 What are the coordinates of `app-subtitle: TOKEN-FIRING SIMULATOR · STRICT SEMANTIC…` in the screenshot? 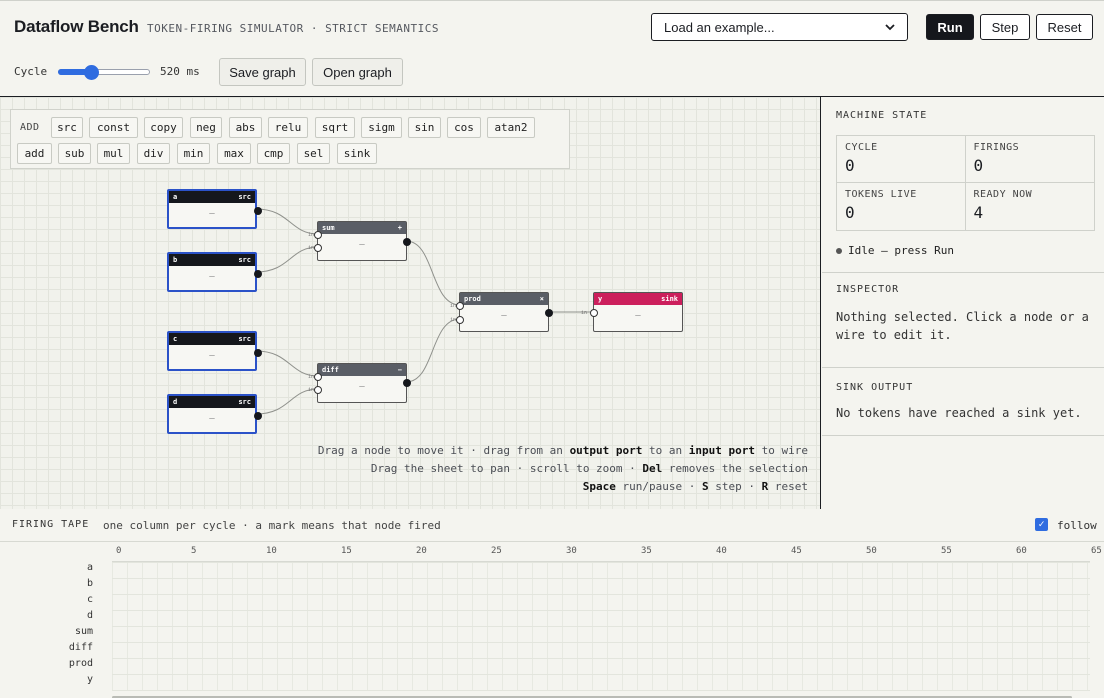 It's located at (293, 28).